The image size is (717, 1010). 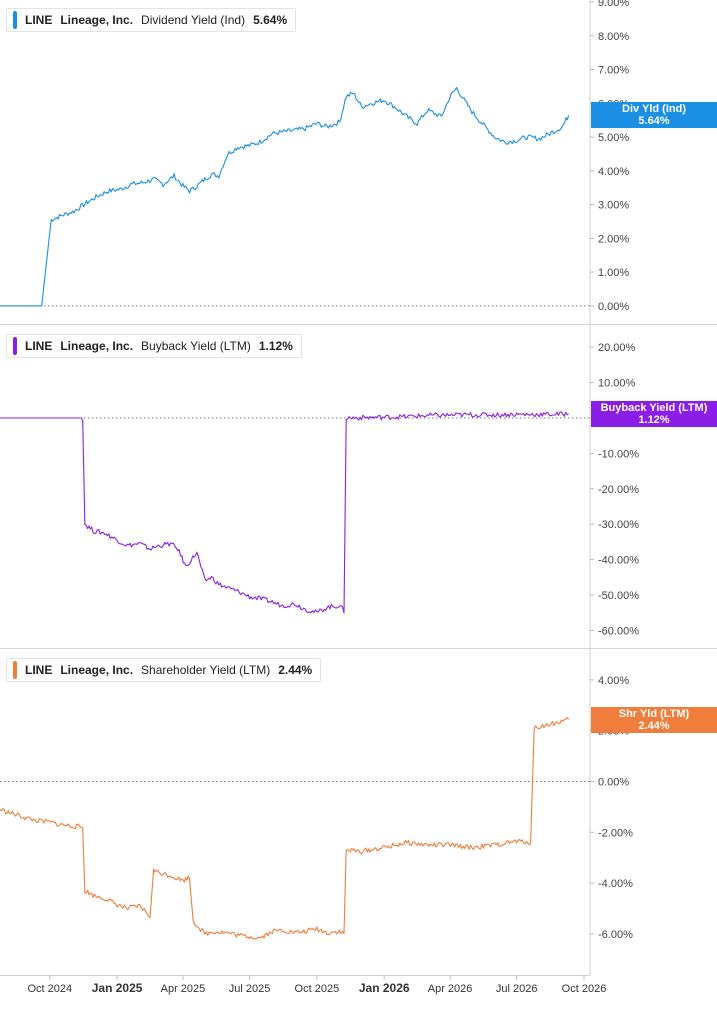 What do you see at coordinates (584, 989) in the screenshot?
I see `x-tick-label: Oct 2026` at bounding box center [584, 989].